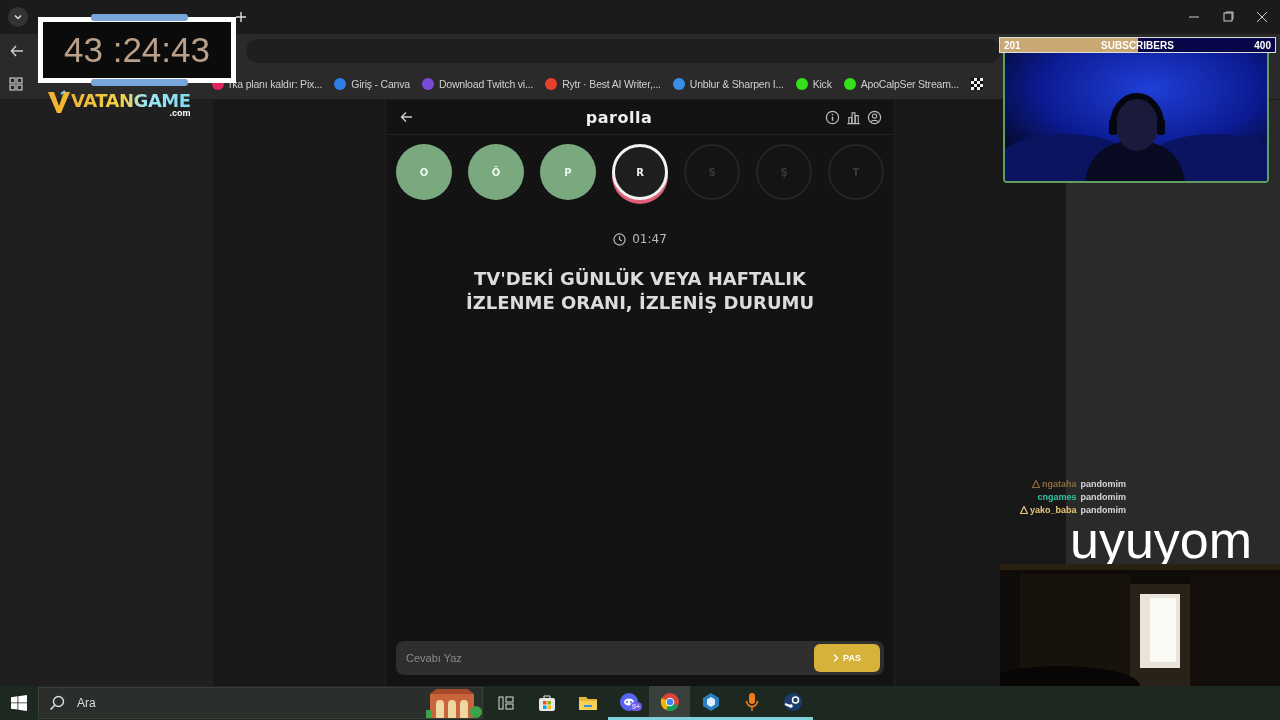 This screenshot has height=720, width=1280. What do you see at coordinates (1262, 45) in the screenshot?
I see `goal-target: 400` at bounding box center [1262, 45].